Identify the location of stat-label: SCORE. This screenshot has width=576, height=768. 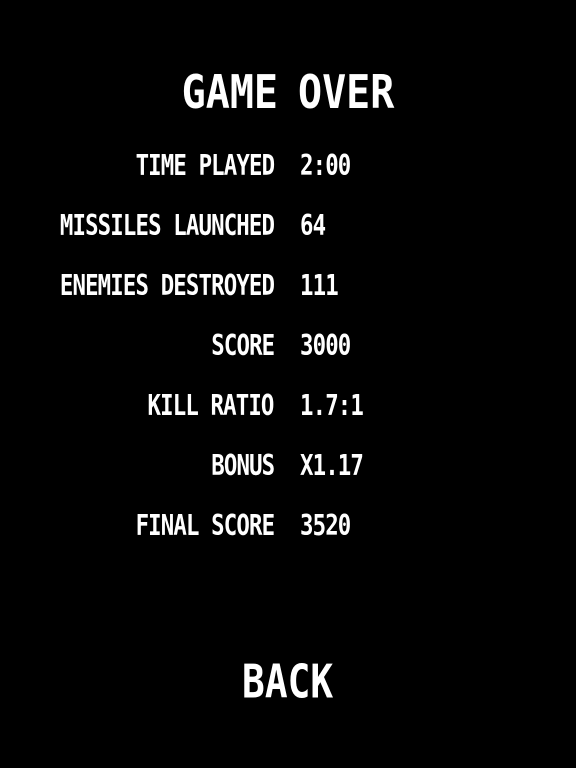
(242, 346).